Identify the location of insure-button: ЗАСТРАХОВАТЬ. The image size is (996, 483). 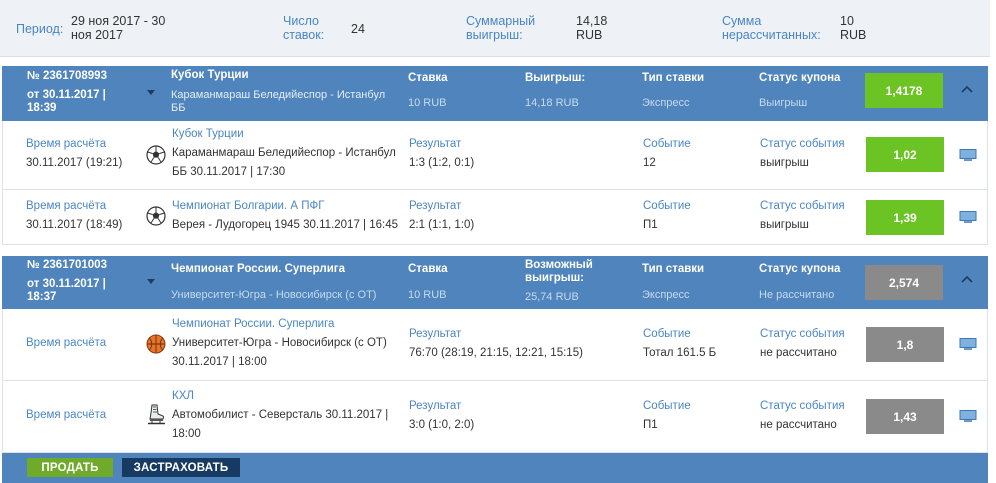
(181, 467).